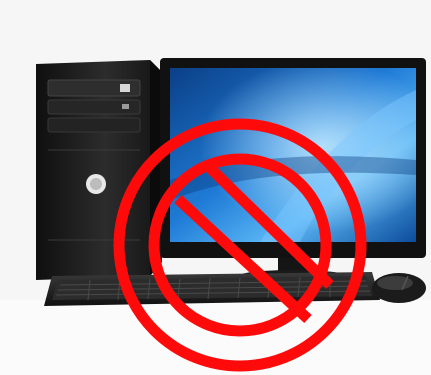 Image resolution: width=431 pixels, height=375 pixels. I want to click on drive-led-icon, so click(125, 106).